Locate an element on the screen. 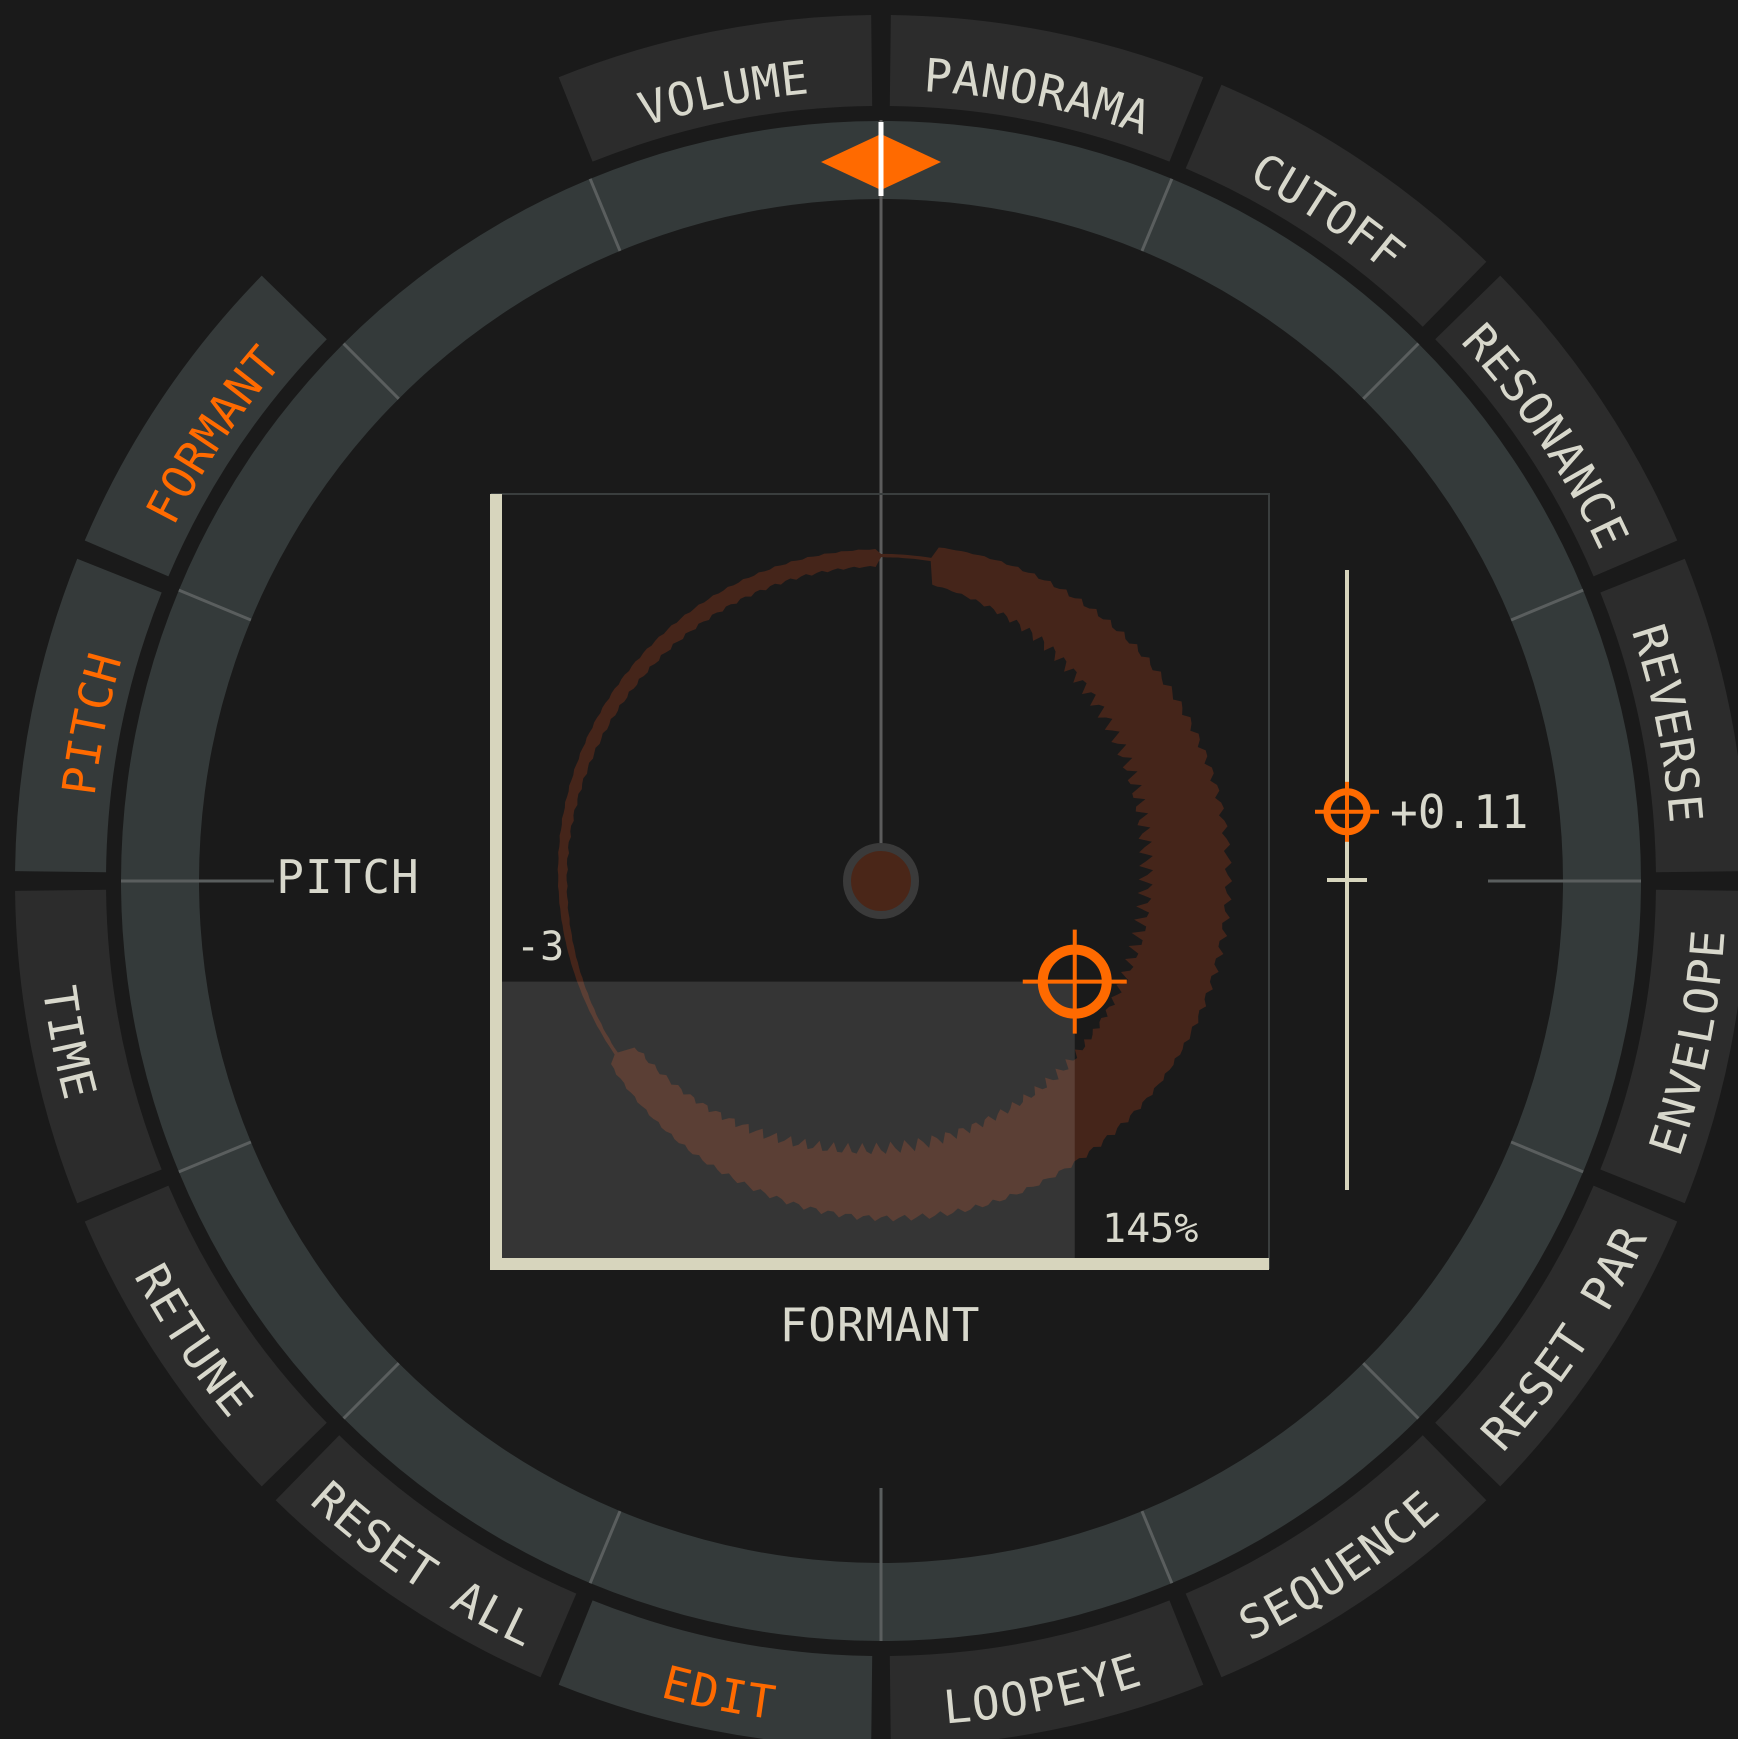 The height and width of the screenshot is (1739, 1738). xy-selection-region is located at coordinates (783, 1124).